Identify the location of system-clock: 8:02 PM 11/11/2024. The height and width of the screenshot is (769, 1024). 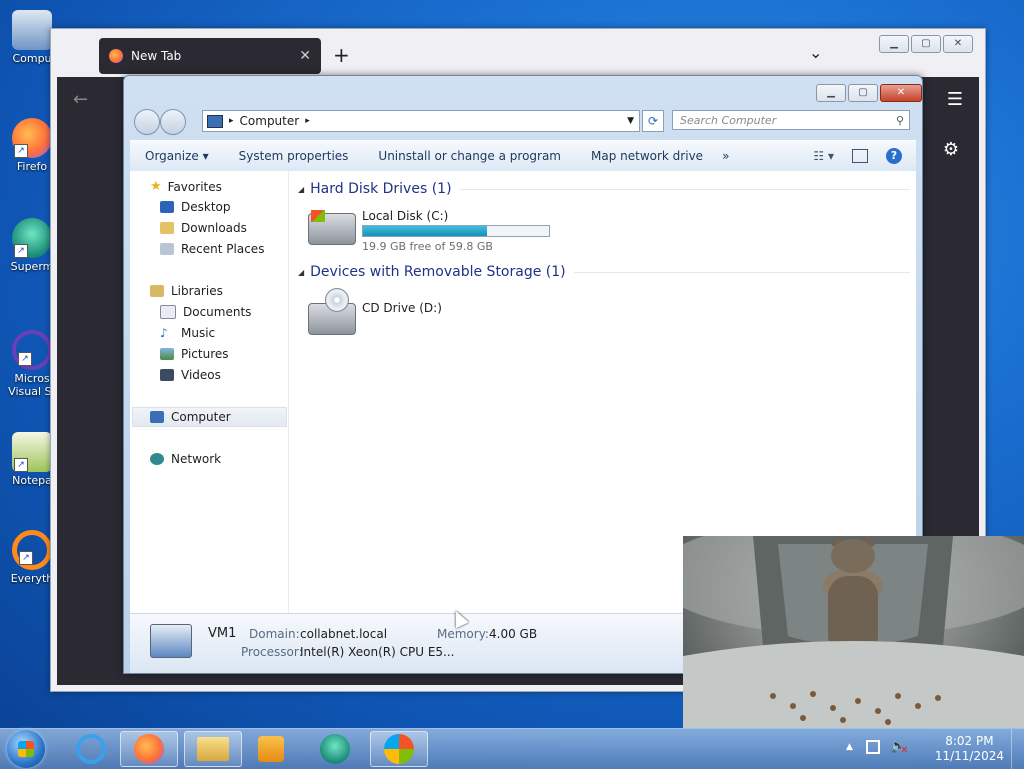
(969, 749).